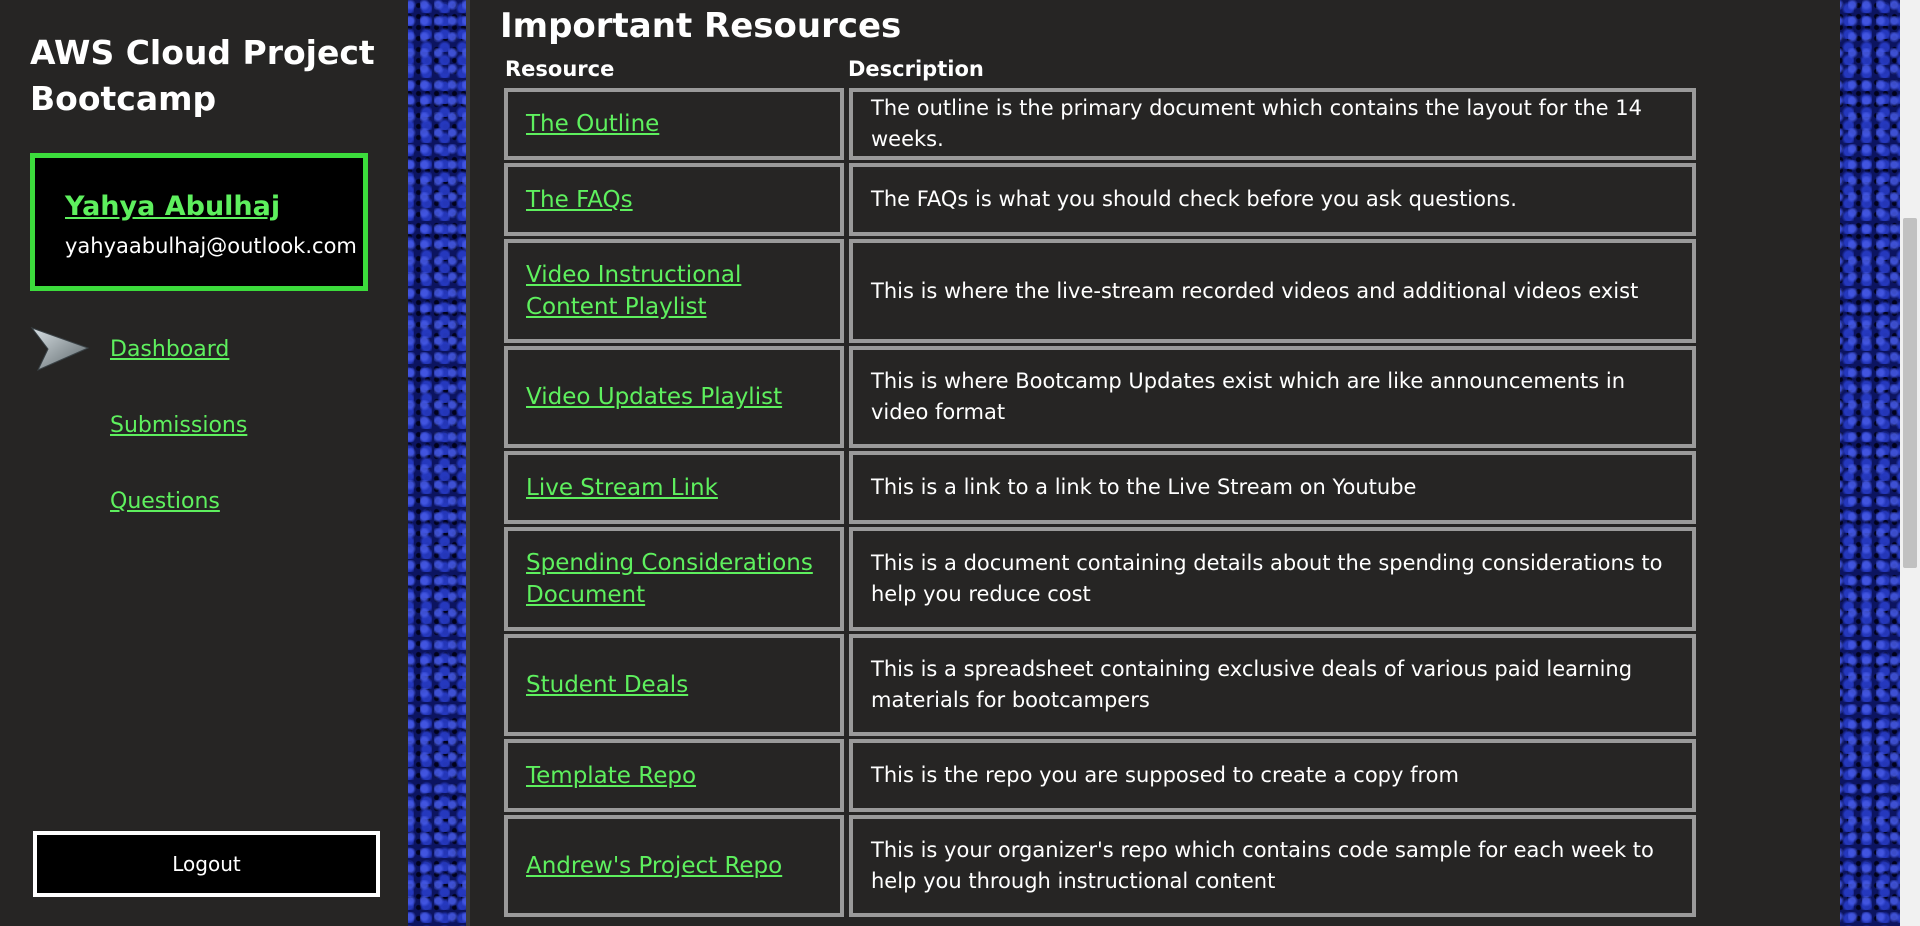  I want to click on resource-link: Video Updates Playlist, so click(654, 397).